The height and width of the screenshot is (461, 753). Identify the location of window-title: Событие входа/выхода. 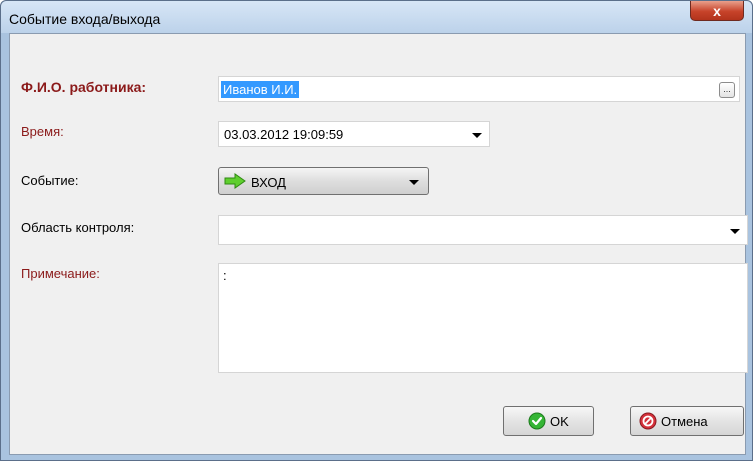
(85, 19).